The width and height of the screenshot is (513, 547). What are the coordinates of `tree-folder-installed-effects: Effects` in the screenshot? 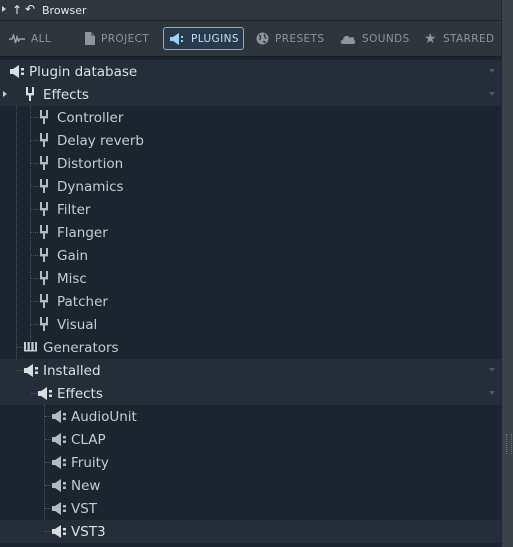 It's located at (250, 393).